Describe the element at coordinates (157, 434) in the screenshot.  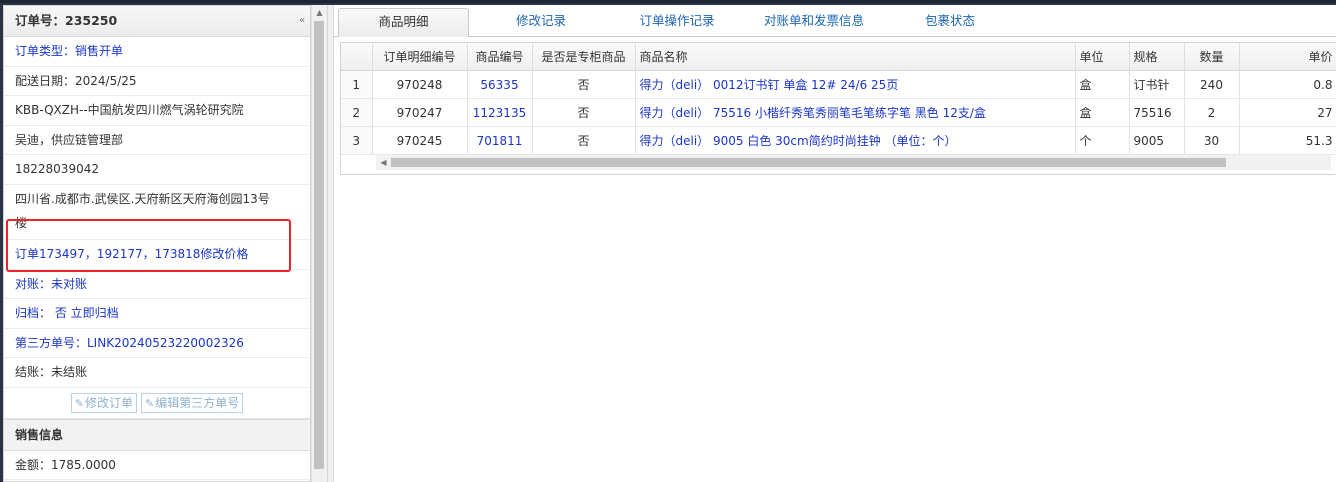
I see `sales-info-header: 销售信息` at that location.